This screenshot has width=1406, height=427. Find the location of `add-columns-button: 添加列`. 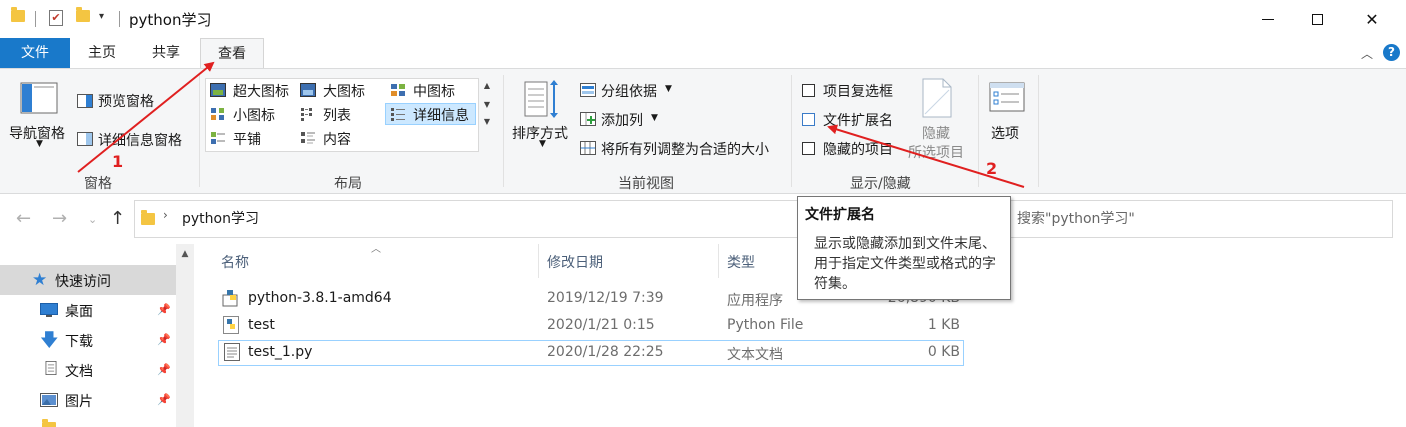

add-columns-button: 添加列 is located at coordinates (622, 120).